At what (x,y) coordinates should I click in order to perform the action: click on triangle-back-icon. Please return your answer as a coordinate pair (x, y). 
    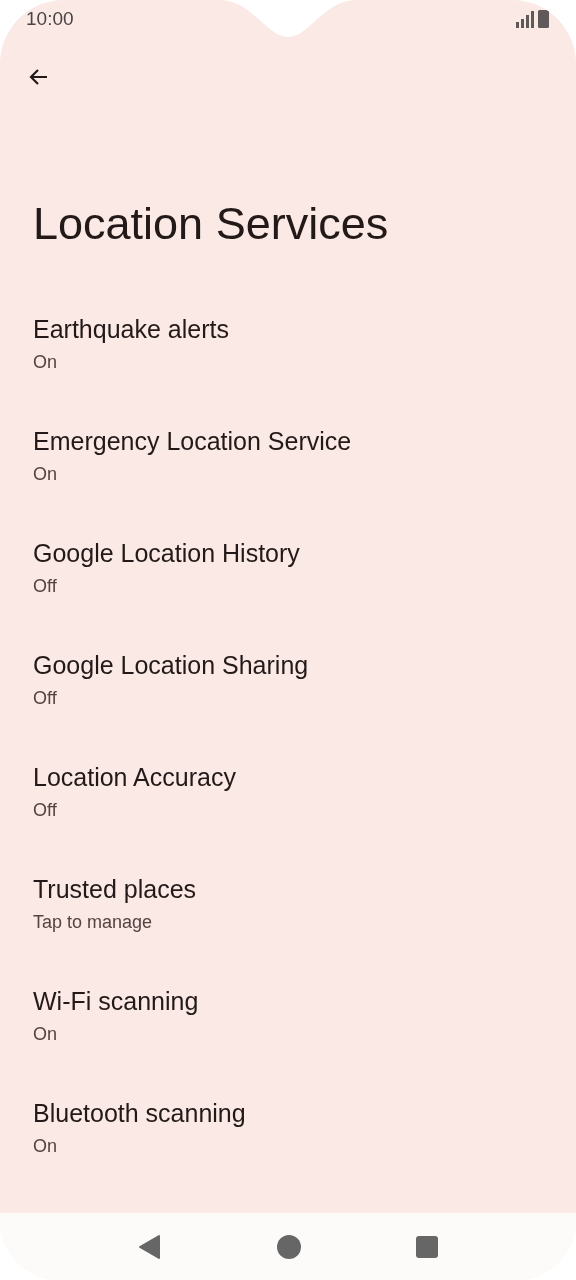
    Looking at the image, I should click on (149, 1246).